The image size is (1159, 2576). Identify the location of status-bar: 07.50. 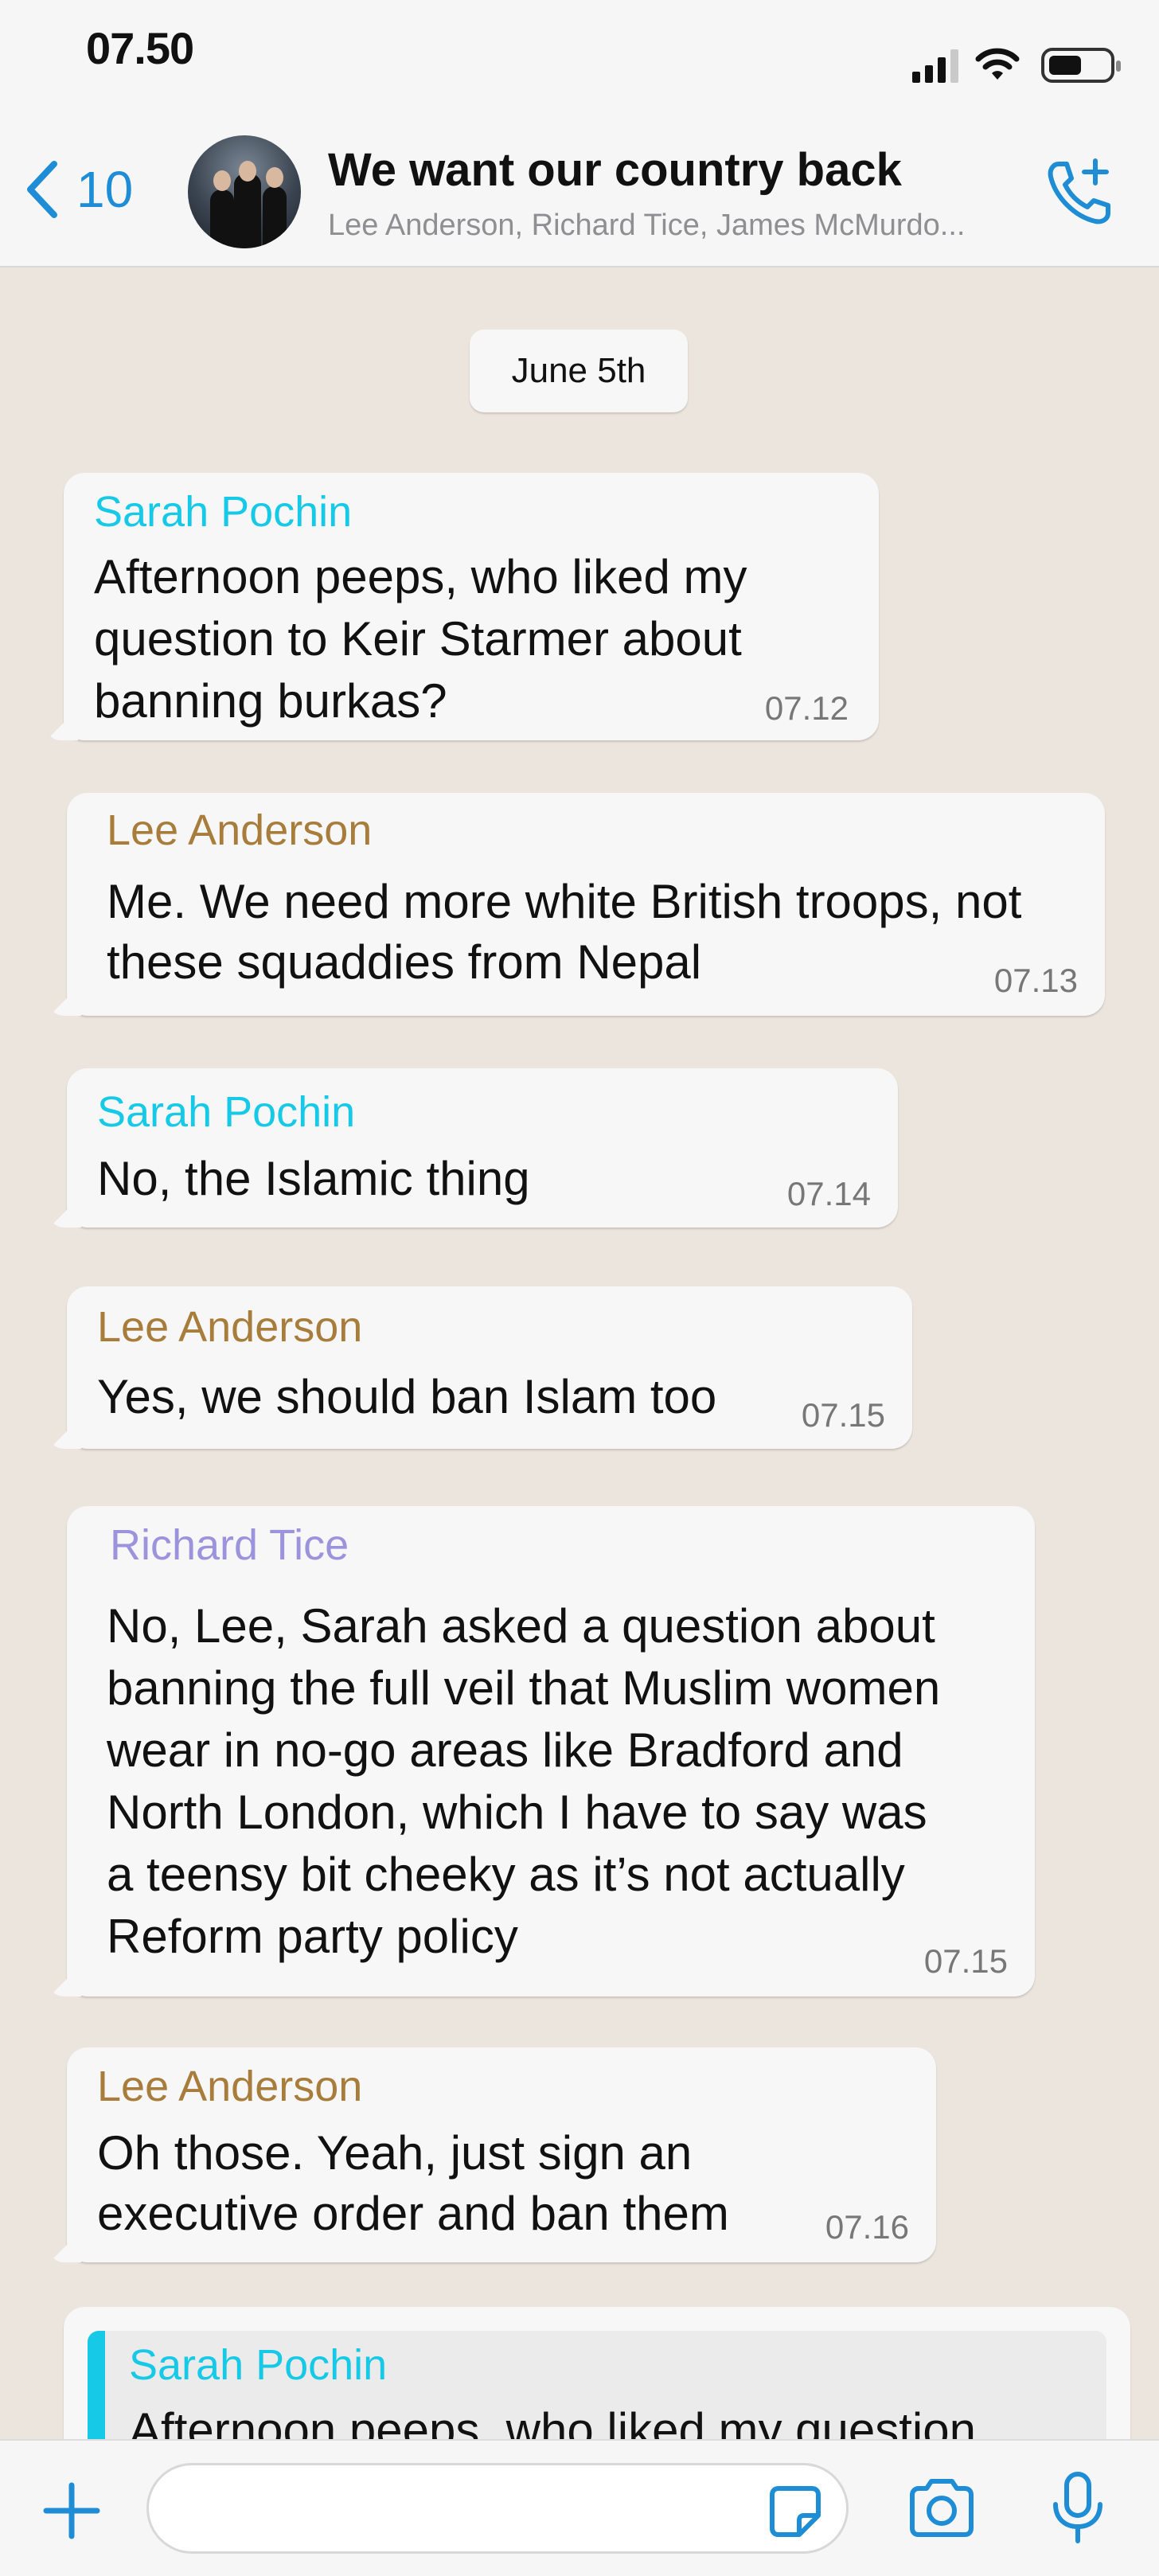
(579, 63).